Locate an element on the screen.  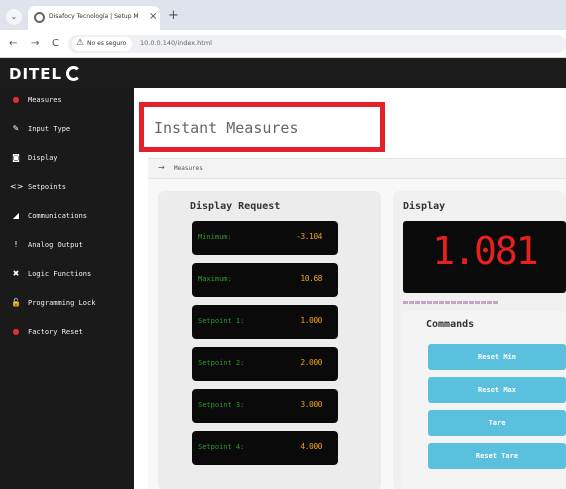
reset-max-button: Reset Max is located at coordinates (497, 390).